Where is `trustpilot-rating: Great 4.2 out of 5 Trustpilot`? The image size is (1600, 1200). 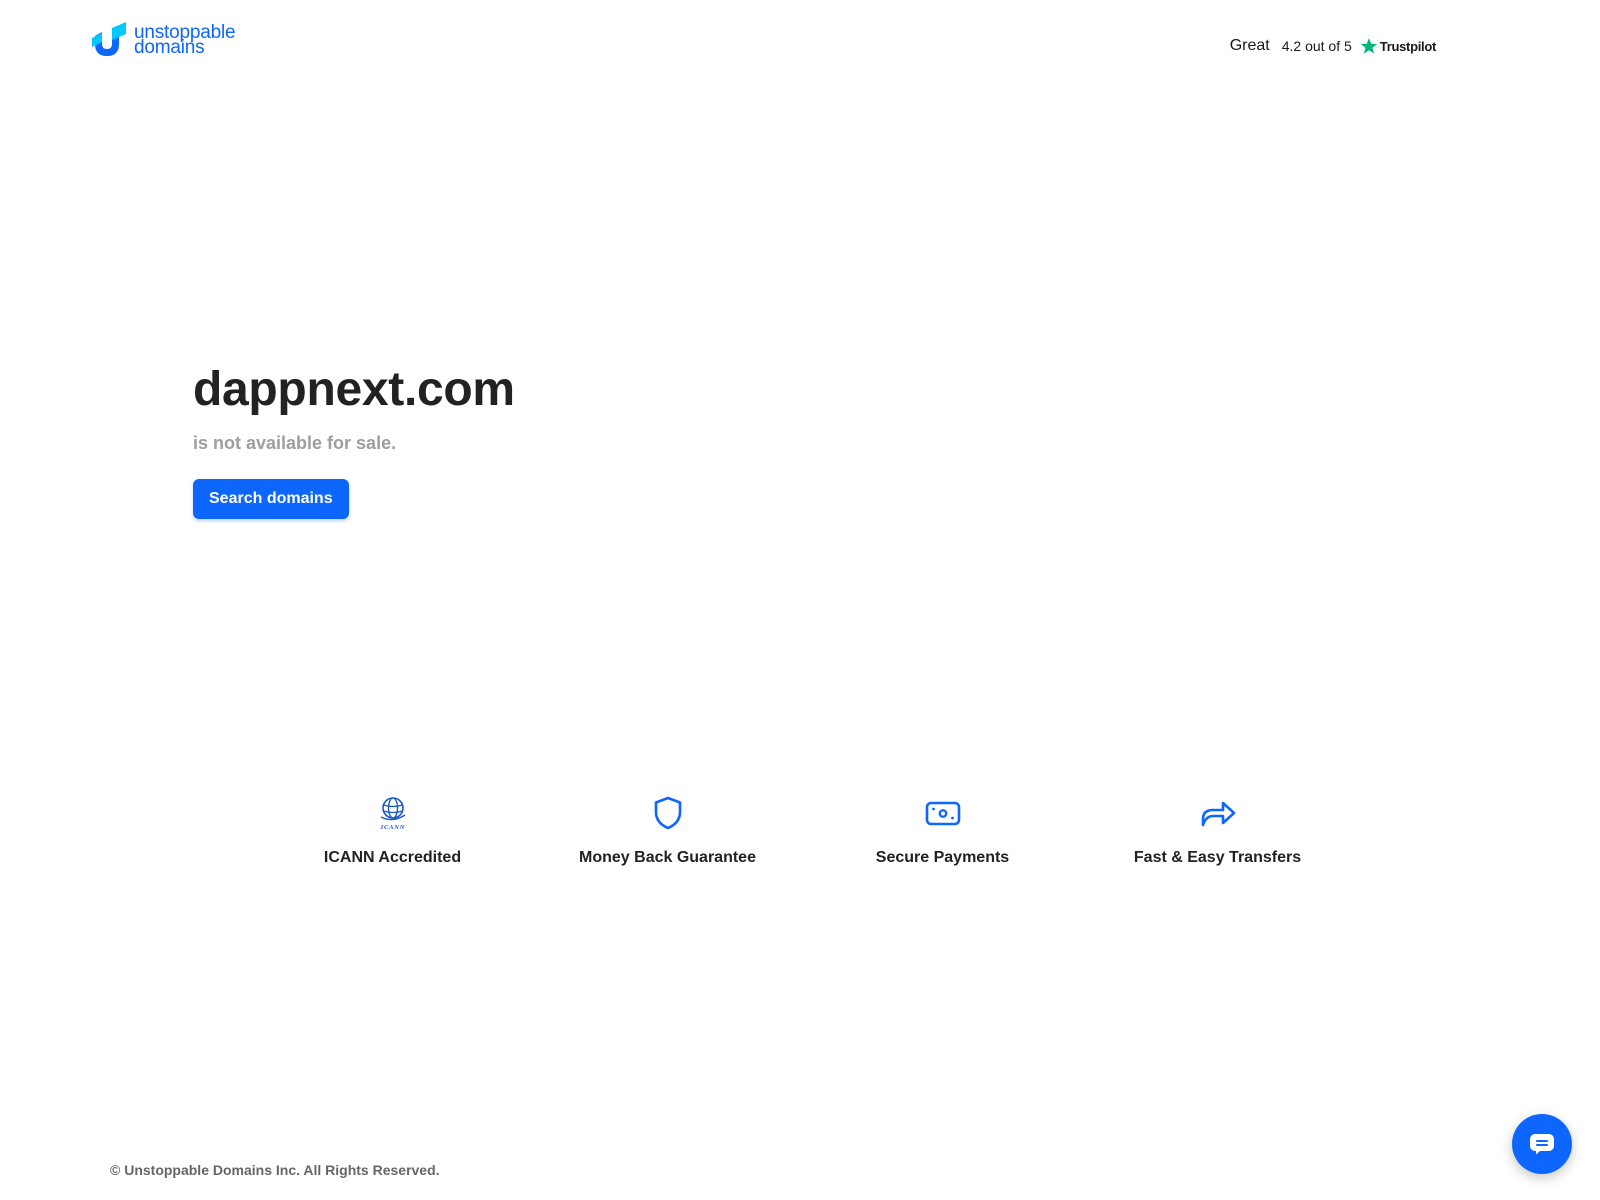 trustpilot-rating: Great 4.2 out of 5 Trustpilot is located at coordinates (1333, 46).